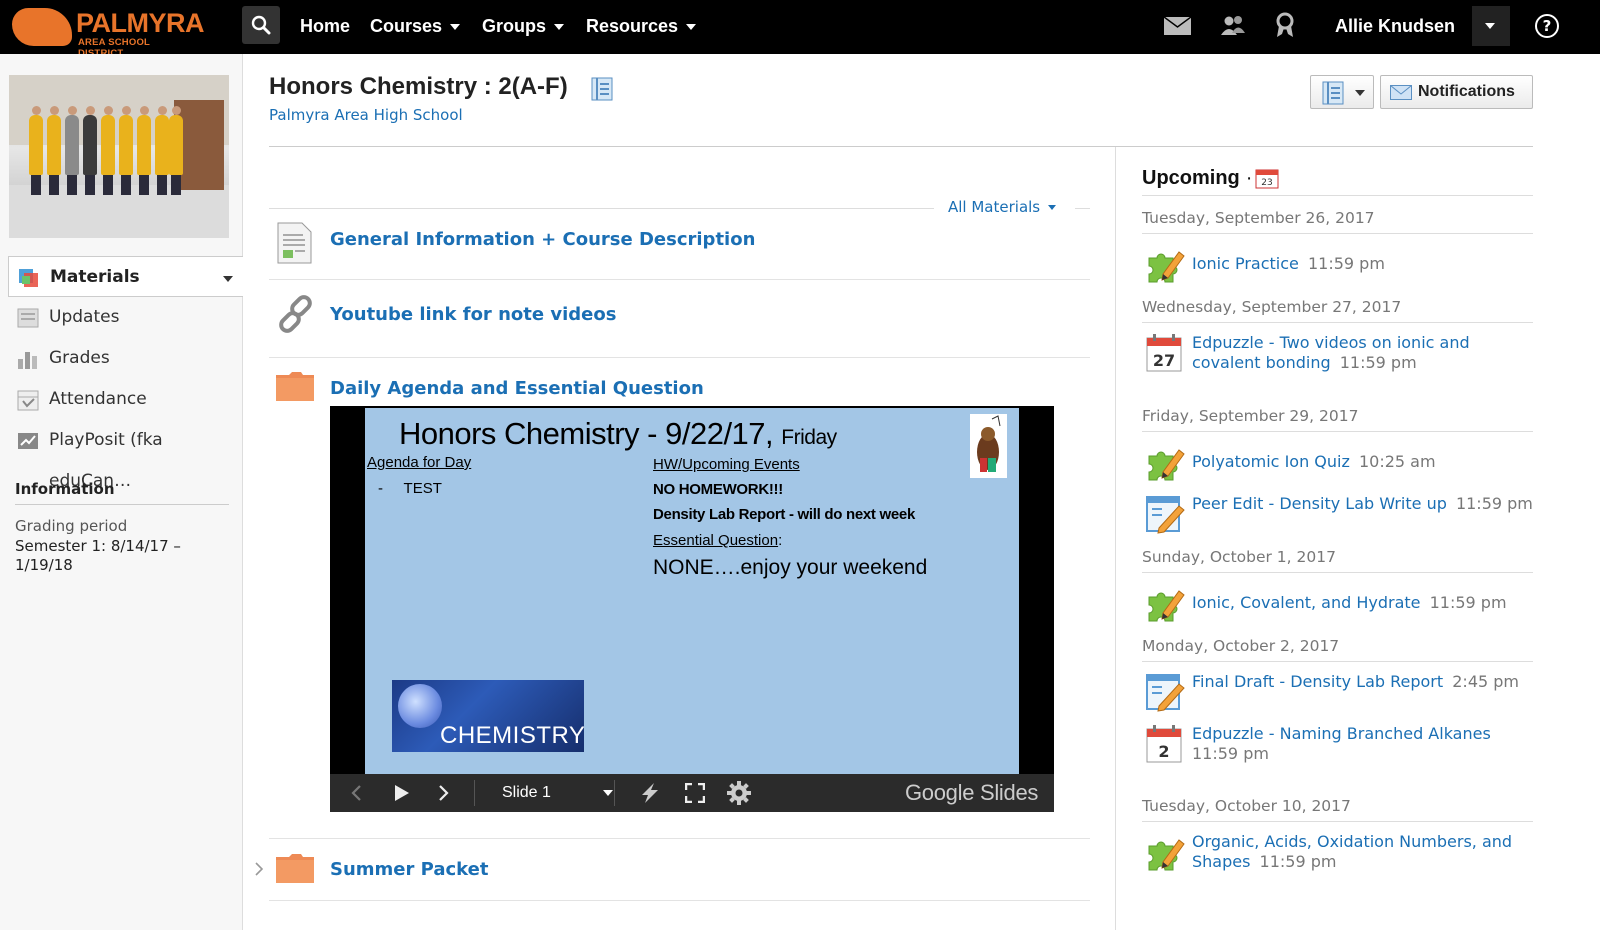  I want to click on essential-question-text: NONE….enjoy your weekend, so click(790, 567).